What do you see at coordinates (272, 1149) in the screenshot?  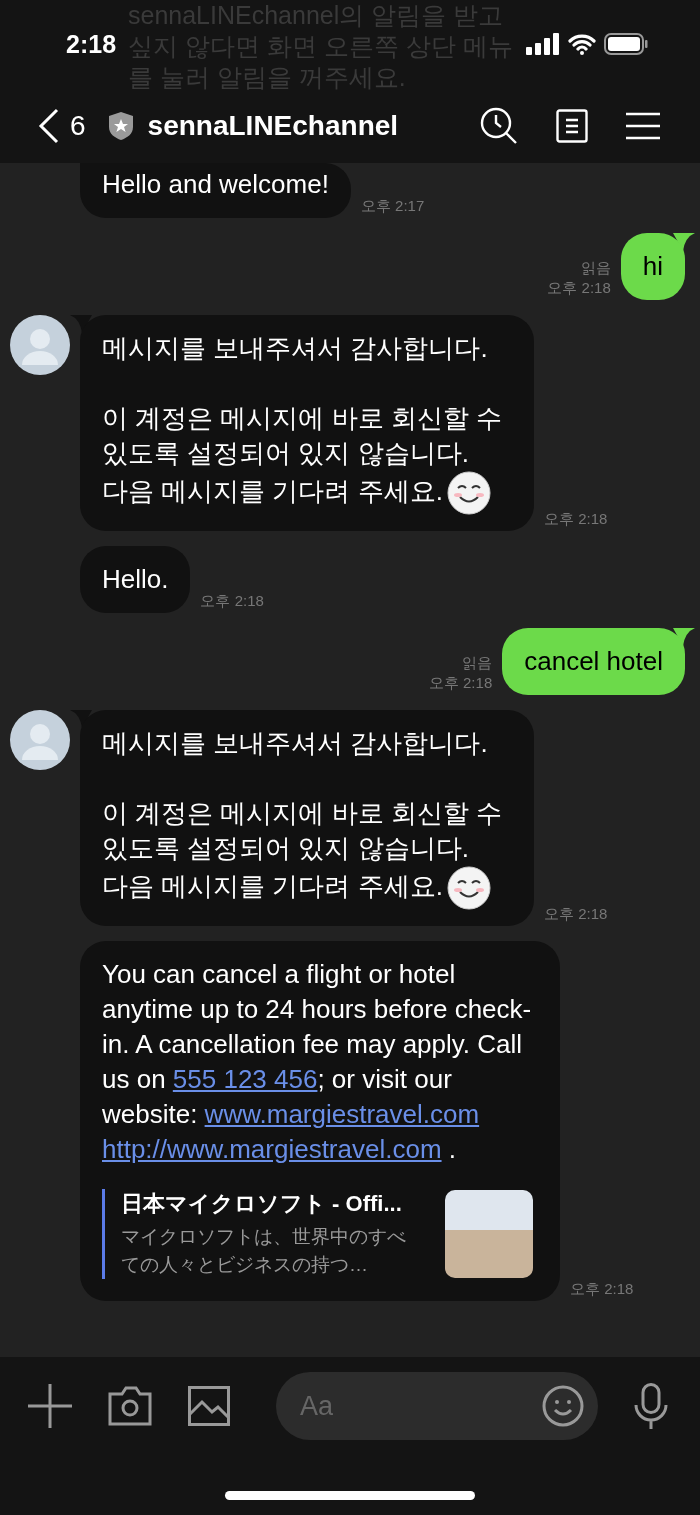 I see `message-link: http://www.margiestravel.com` at bounding box center [272, 1149].